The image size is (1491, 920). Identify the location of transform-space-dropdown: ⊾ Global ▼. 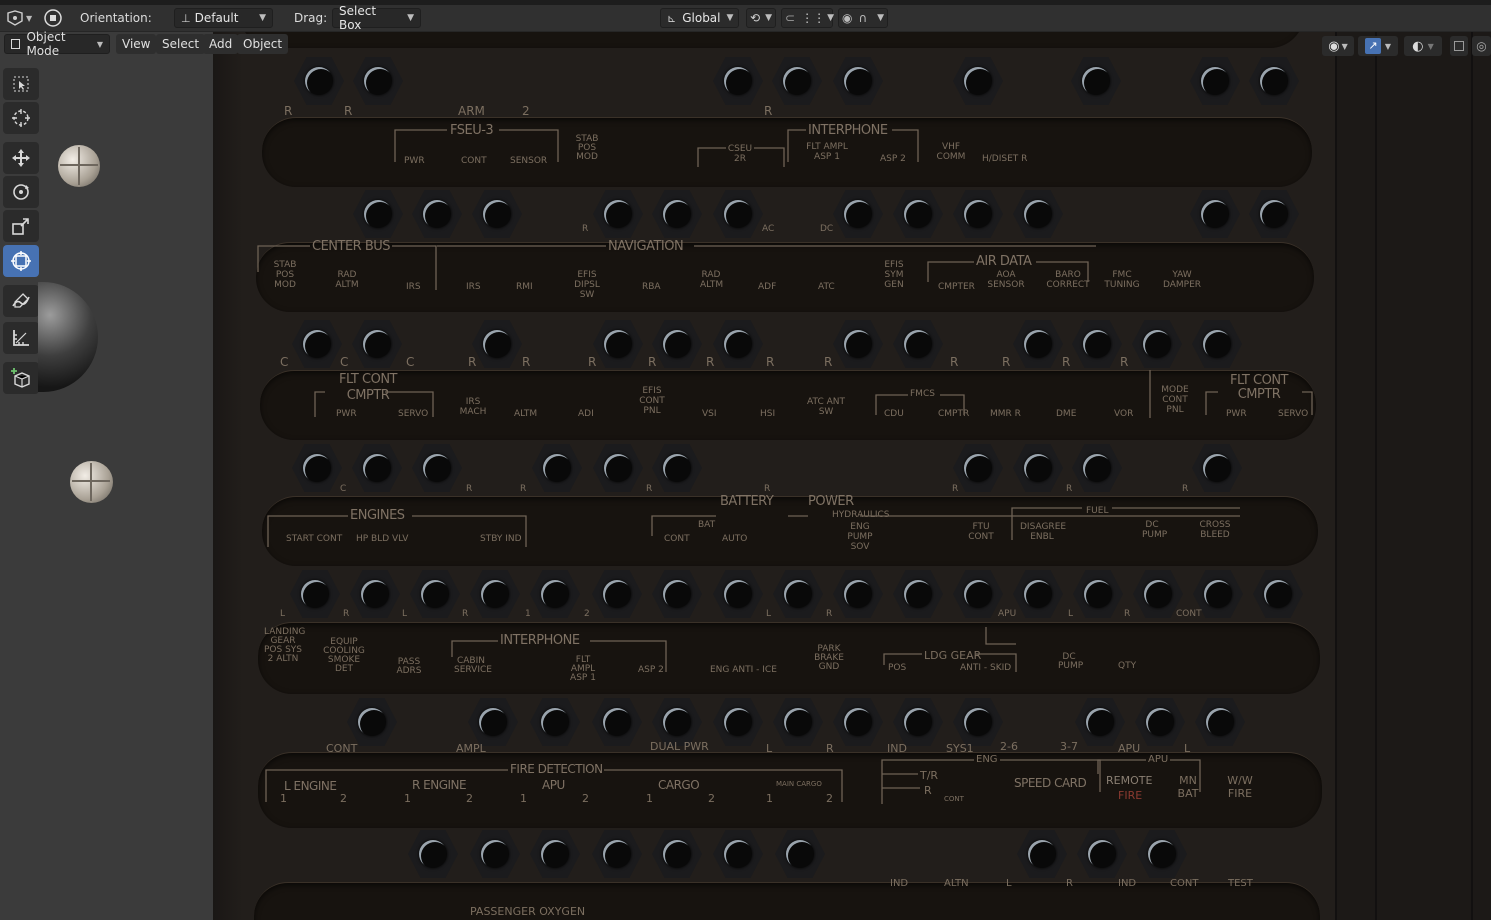
(699, 18).